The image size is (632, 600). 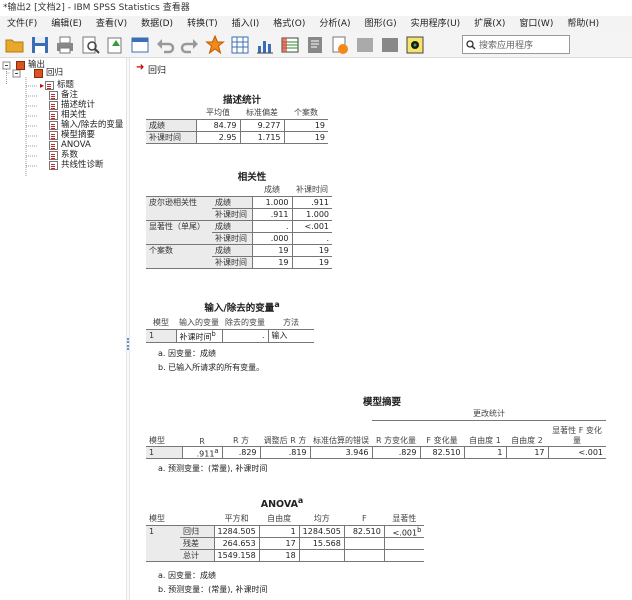 What do you see at coordinates (239, 238) in the screenshot?
I see `table-row: 补课时间 .000 .` at bounding box center [239, 238].